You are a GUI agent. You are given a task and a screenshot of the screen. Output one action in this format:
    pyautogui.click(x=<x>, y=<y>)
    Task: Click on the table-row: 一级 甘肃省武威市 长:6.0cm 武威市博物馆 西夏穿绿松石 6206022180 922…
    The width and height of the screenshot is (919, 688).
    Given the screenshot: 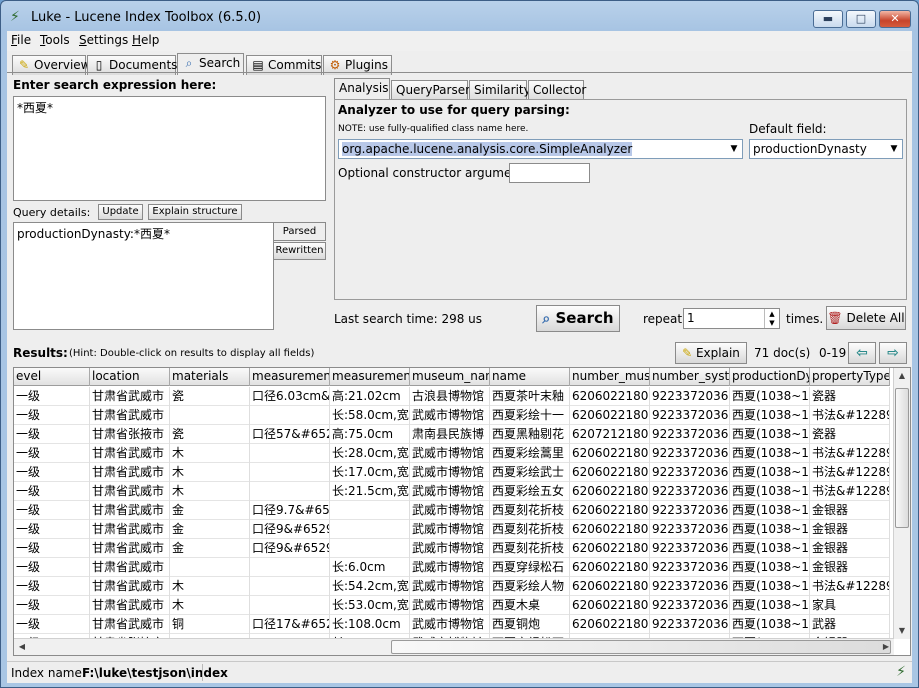 What is the action you would take?
    pyautogui.click(x=452, y=567)
    